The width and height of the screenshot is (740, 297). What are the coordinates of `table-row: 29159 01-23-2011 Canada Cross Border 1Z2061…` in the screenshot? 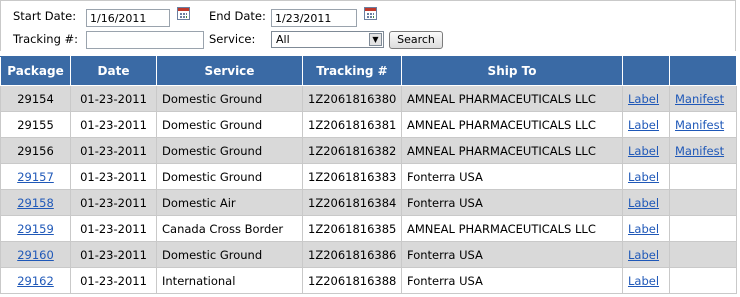 It's located at (368, 228).